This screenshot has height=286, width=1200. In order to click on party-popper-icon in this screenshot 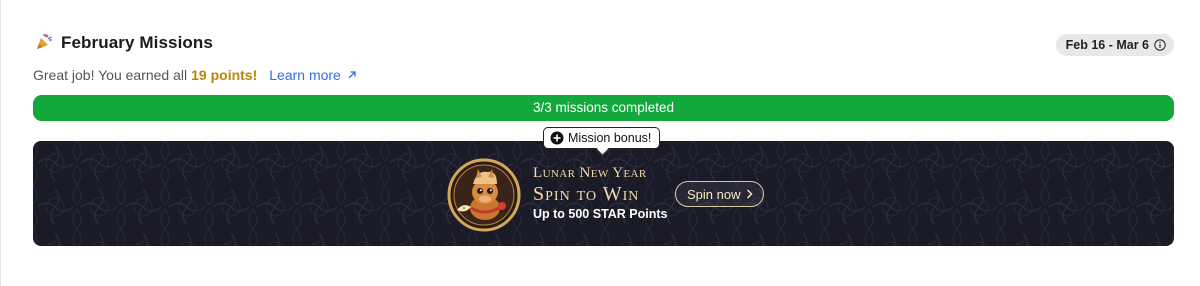, I will do `click(44, 41)`.